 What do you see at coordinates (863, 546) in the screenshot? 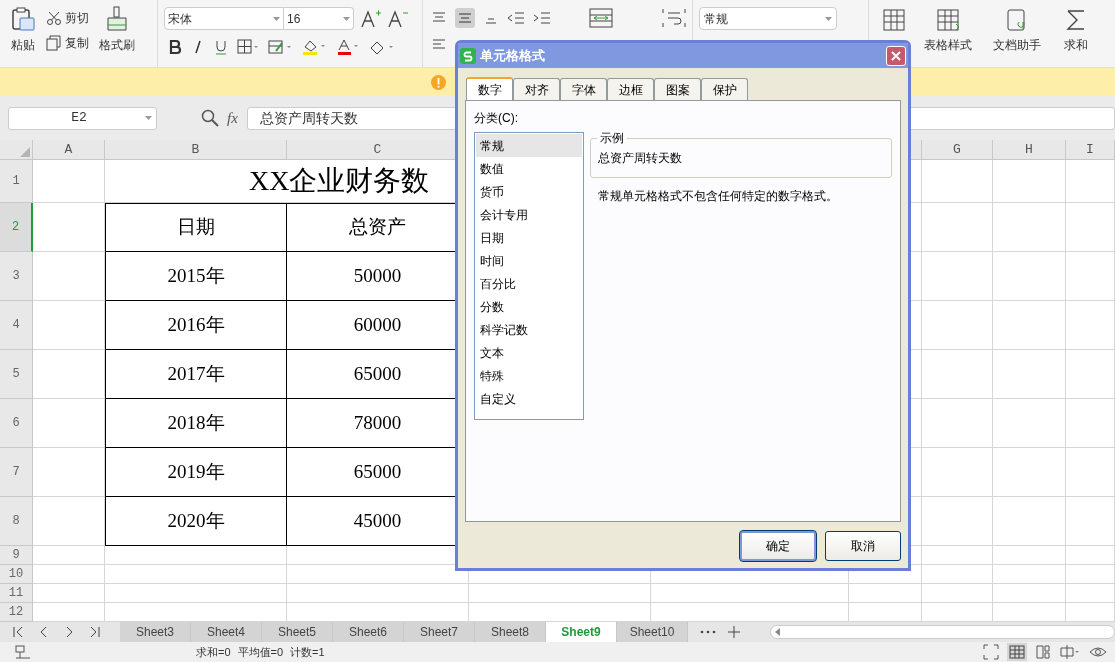
I see `dialog-button: 取消` at bounding box center [863, 546].